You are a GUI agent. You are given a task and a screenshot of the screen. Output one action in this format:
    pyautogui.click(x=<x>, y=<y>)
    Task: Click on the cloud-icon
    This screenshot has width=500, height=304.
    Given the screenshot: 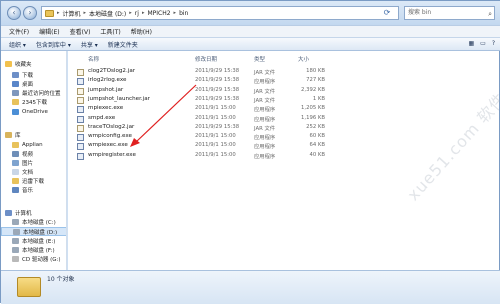 What is the action you would take?
    pyautogui.click(x=15, y=111)
    